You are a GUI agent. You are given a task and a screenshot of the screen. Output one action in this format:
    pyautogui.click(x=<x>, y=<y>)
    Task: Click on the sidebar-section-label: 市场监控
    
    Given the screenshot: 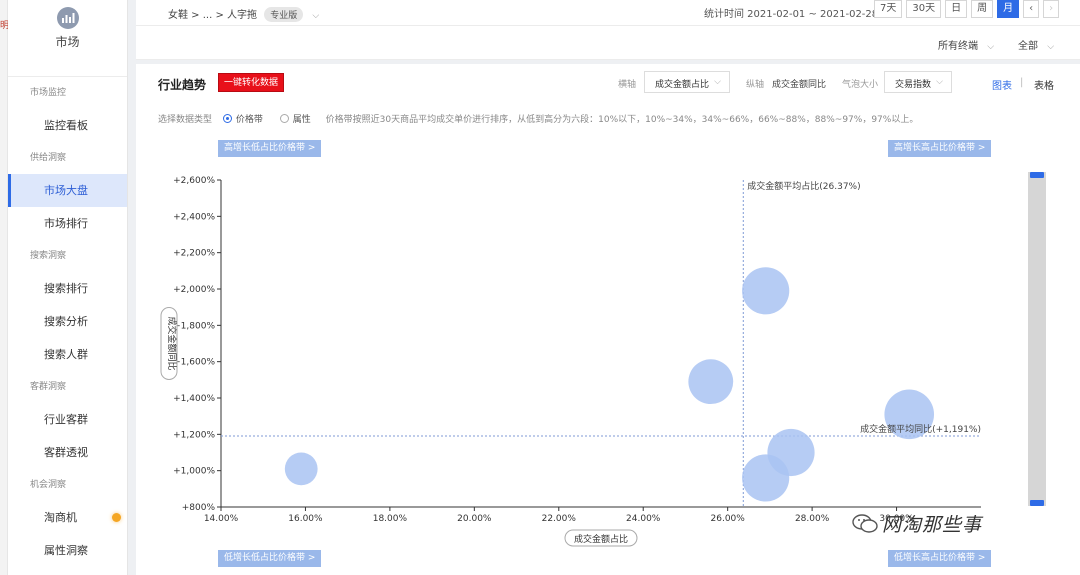 What is the action you would take?
    pyautogui.click(x=48, y=93)
    